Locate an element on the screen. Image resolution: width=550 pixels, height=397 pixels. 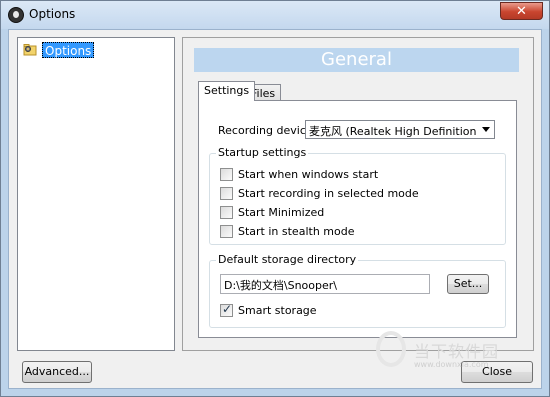
watermark-logo-icon is located at coordinates (391, 349).